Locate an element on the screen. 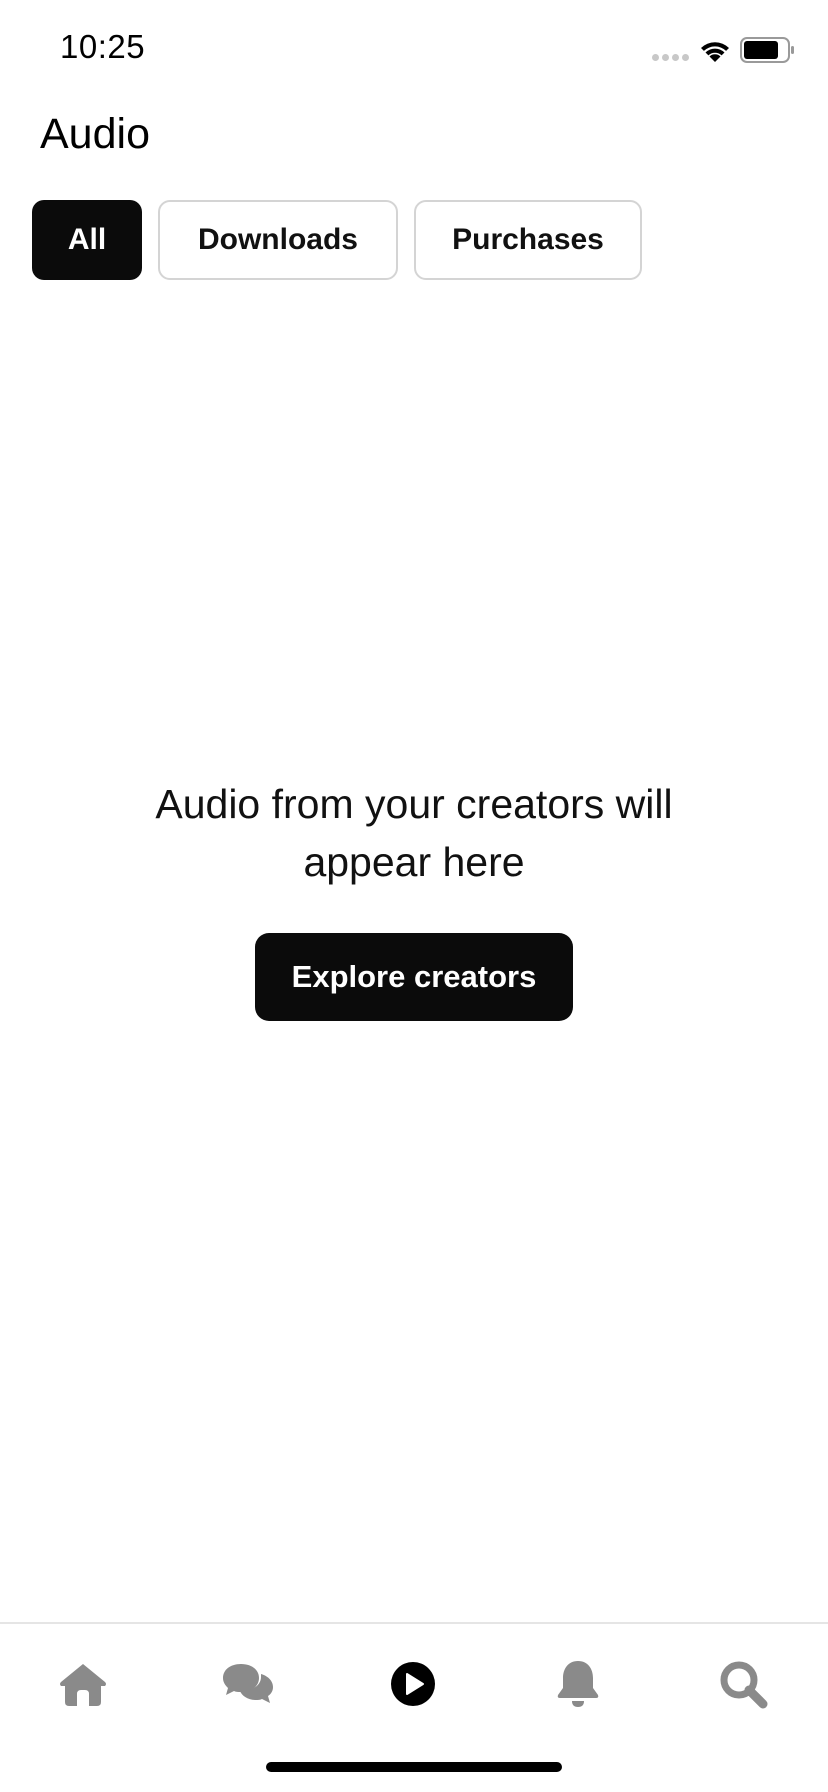 The width and height of the screenshot is (828, 1792). bell-icon is located at coordinates (578, 1684).